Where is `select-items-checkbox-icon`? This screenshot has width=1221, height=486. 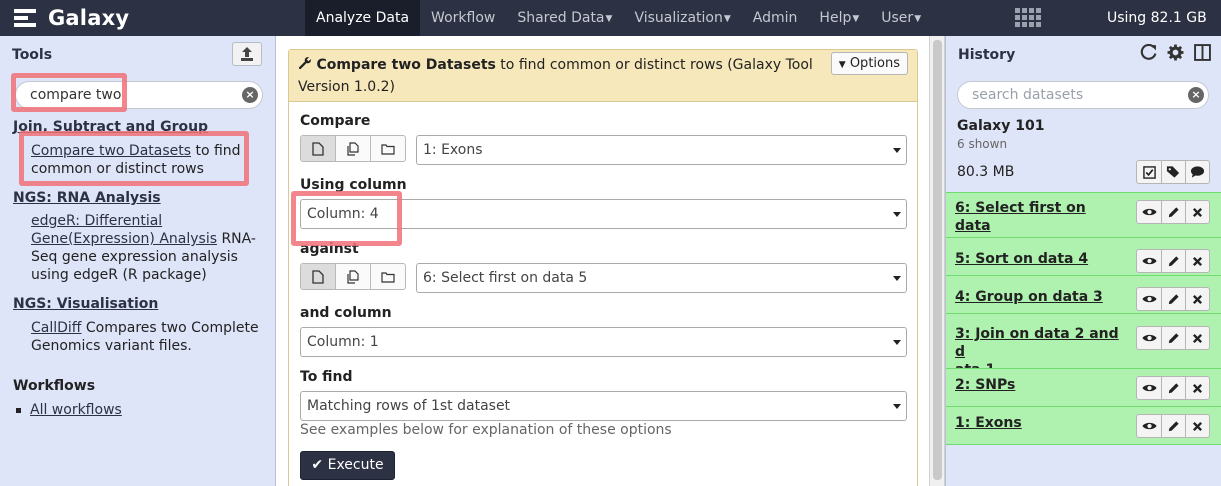
select-items-checkbox-icon is located at coordinates (1149, 172).